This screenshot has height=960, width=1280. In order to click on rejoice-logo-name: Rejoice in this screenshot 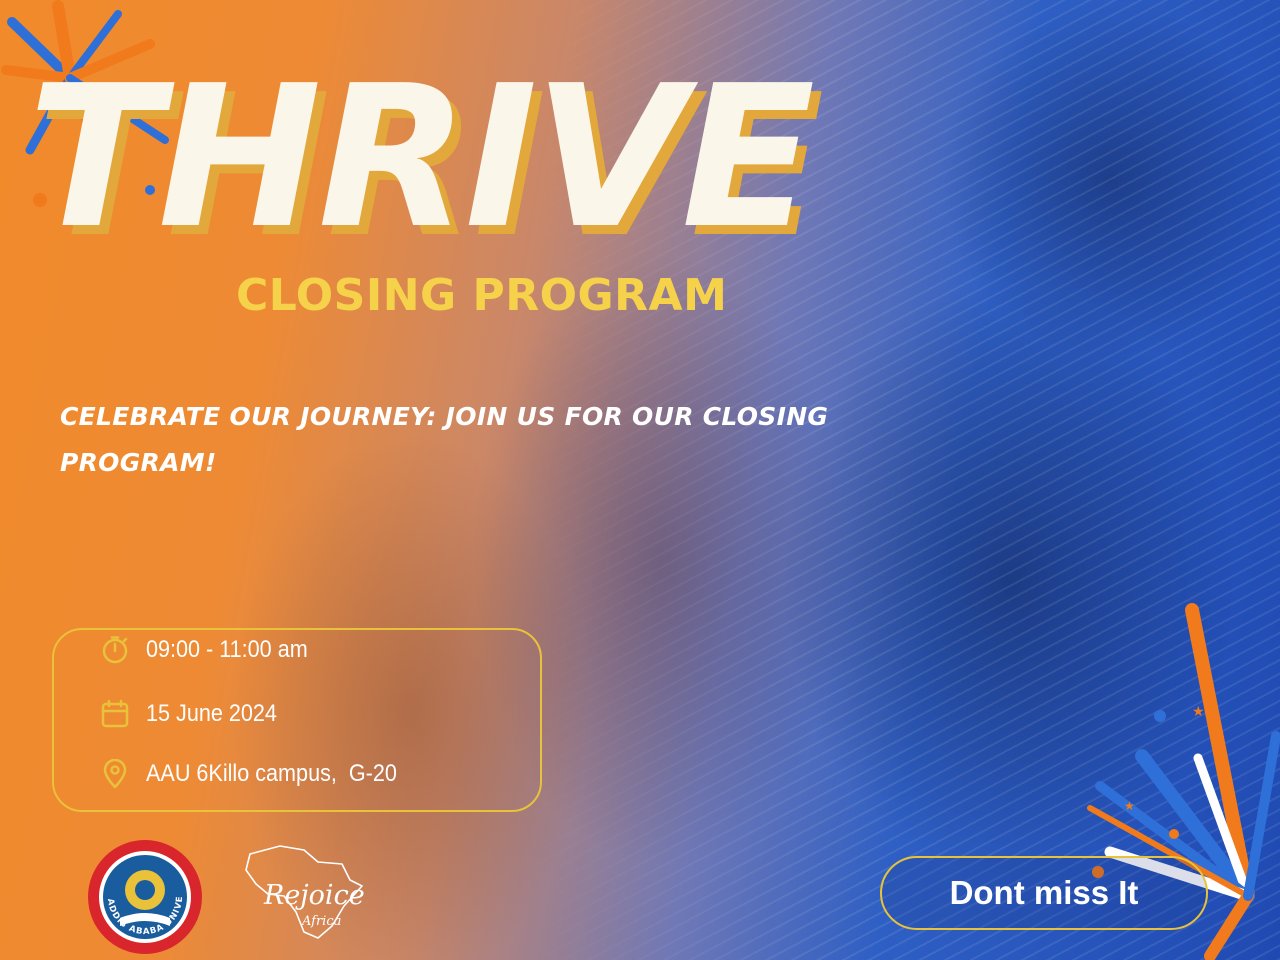, I will do `click(314, 895)`.